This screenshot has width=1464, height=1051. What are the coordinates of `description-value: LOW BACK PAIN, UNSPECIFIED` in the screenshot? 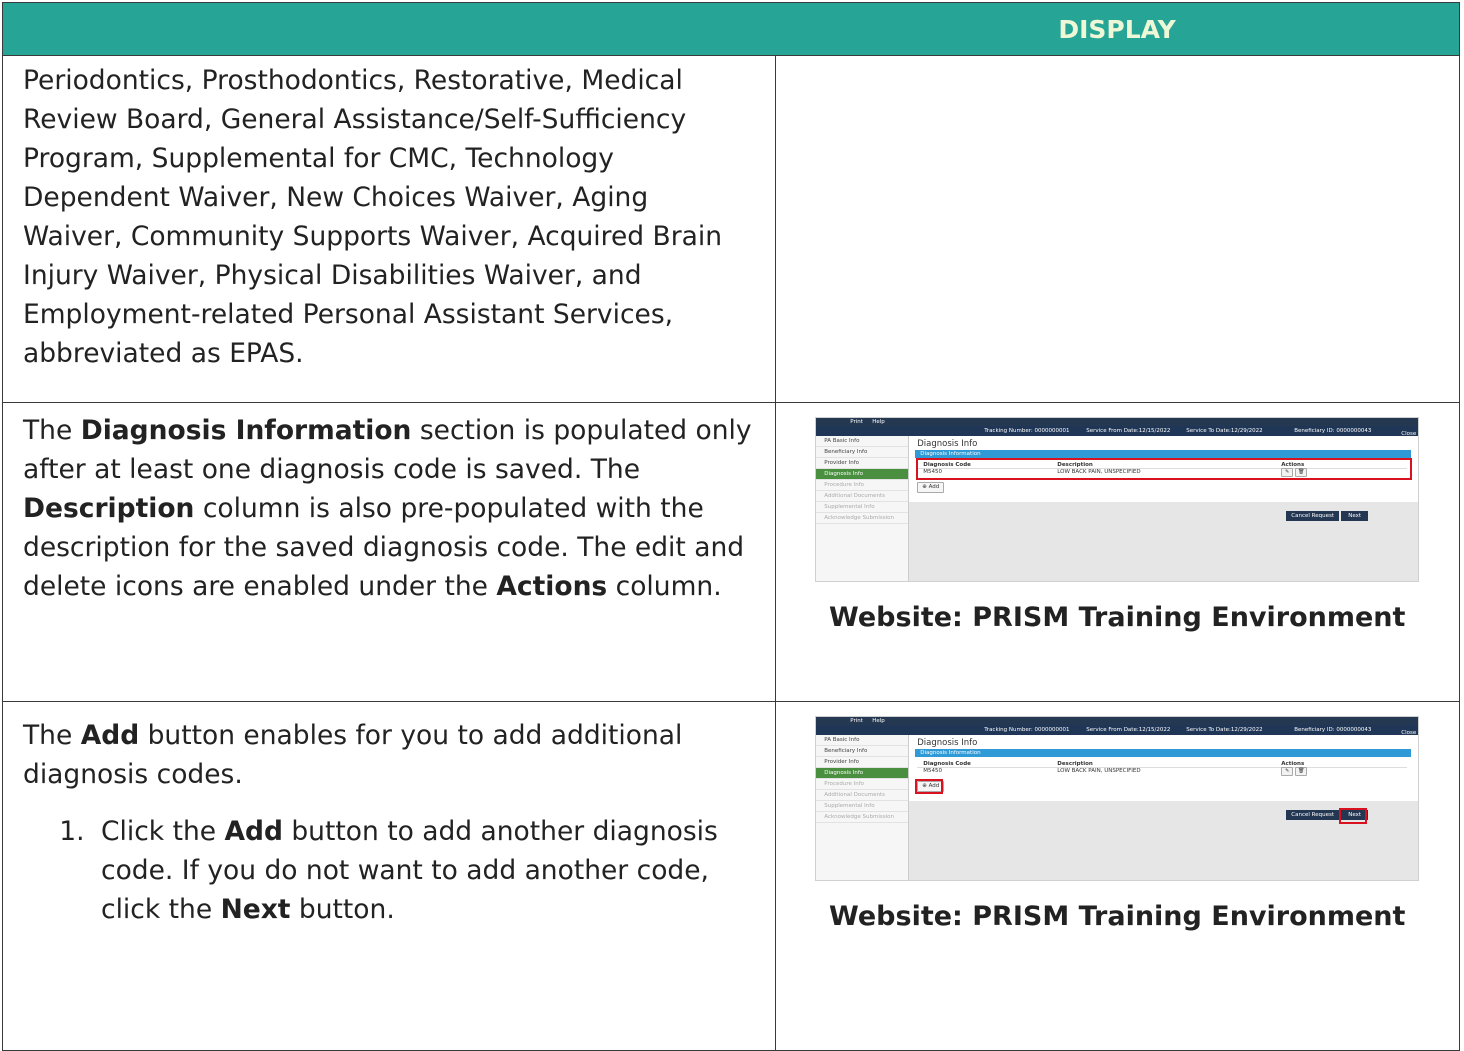 It's located at (1099, 771).